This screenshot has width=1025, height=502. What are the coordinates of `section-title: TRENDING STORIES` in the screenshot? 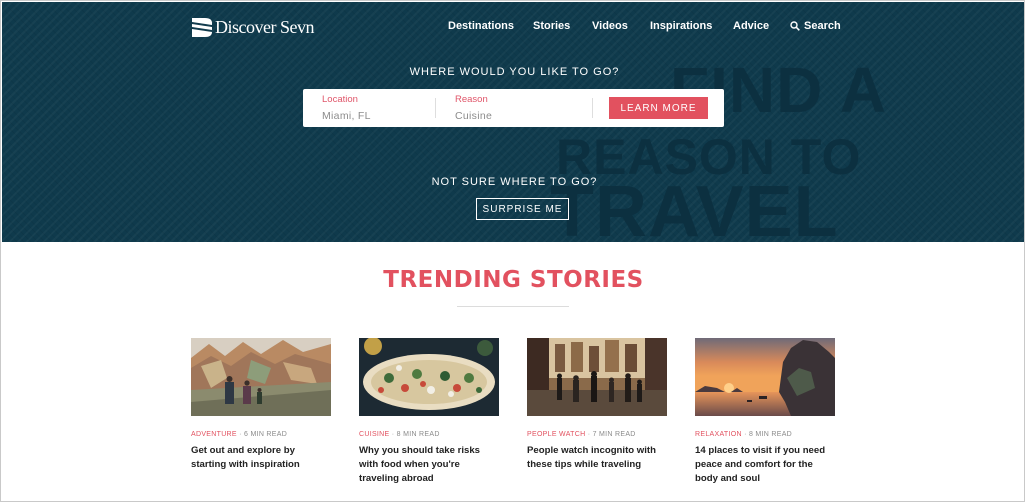 It's located at (513, 280).